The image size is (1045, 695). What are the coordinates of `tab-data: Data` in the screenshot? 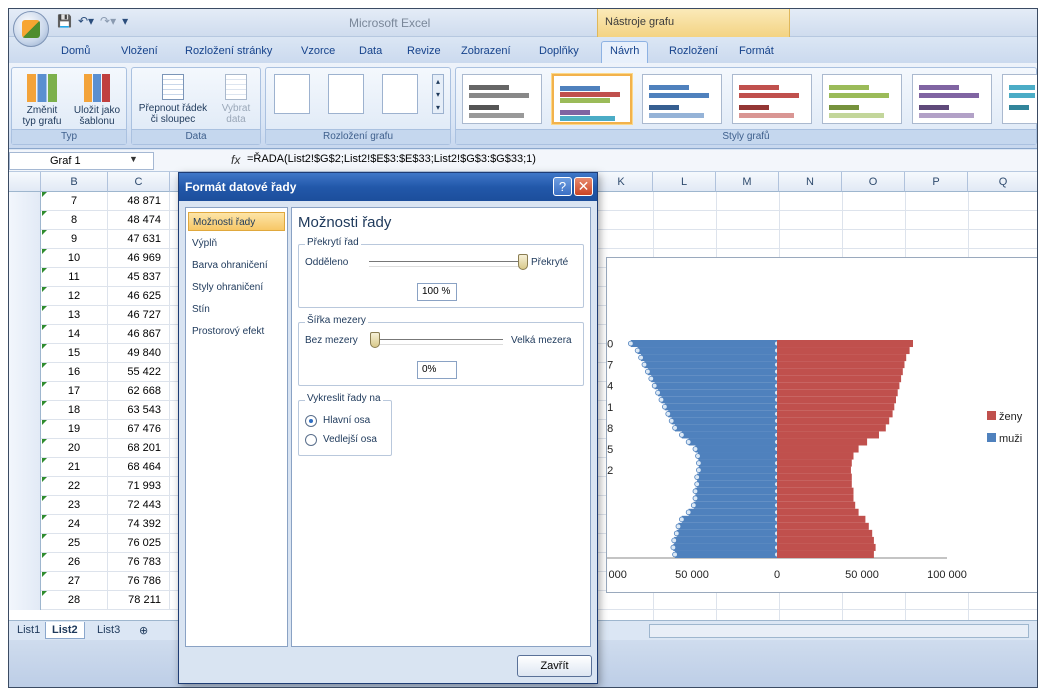 It's located at (370, 51).